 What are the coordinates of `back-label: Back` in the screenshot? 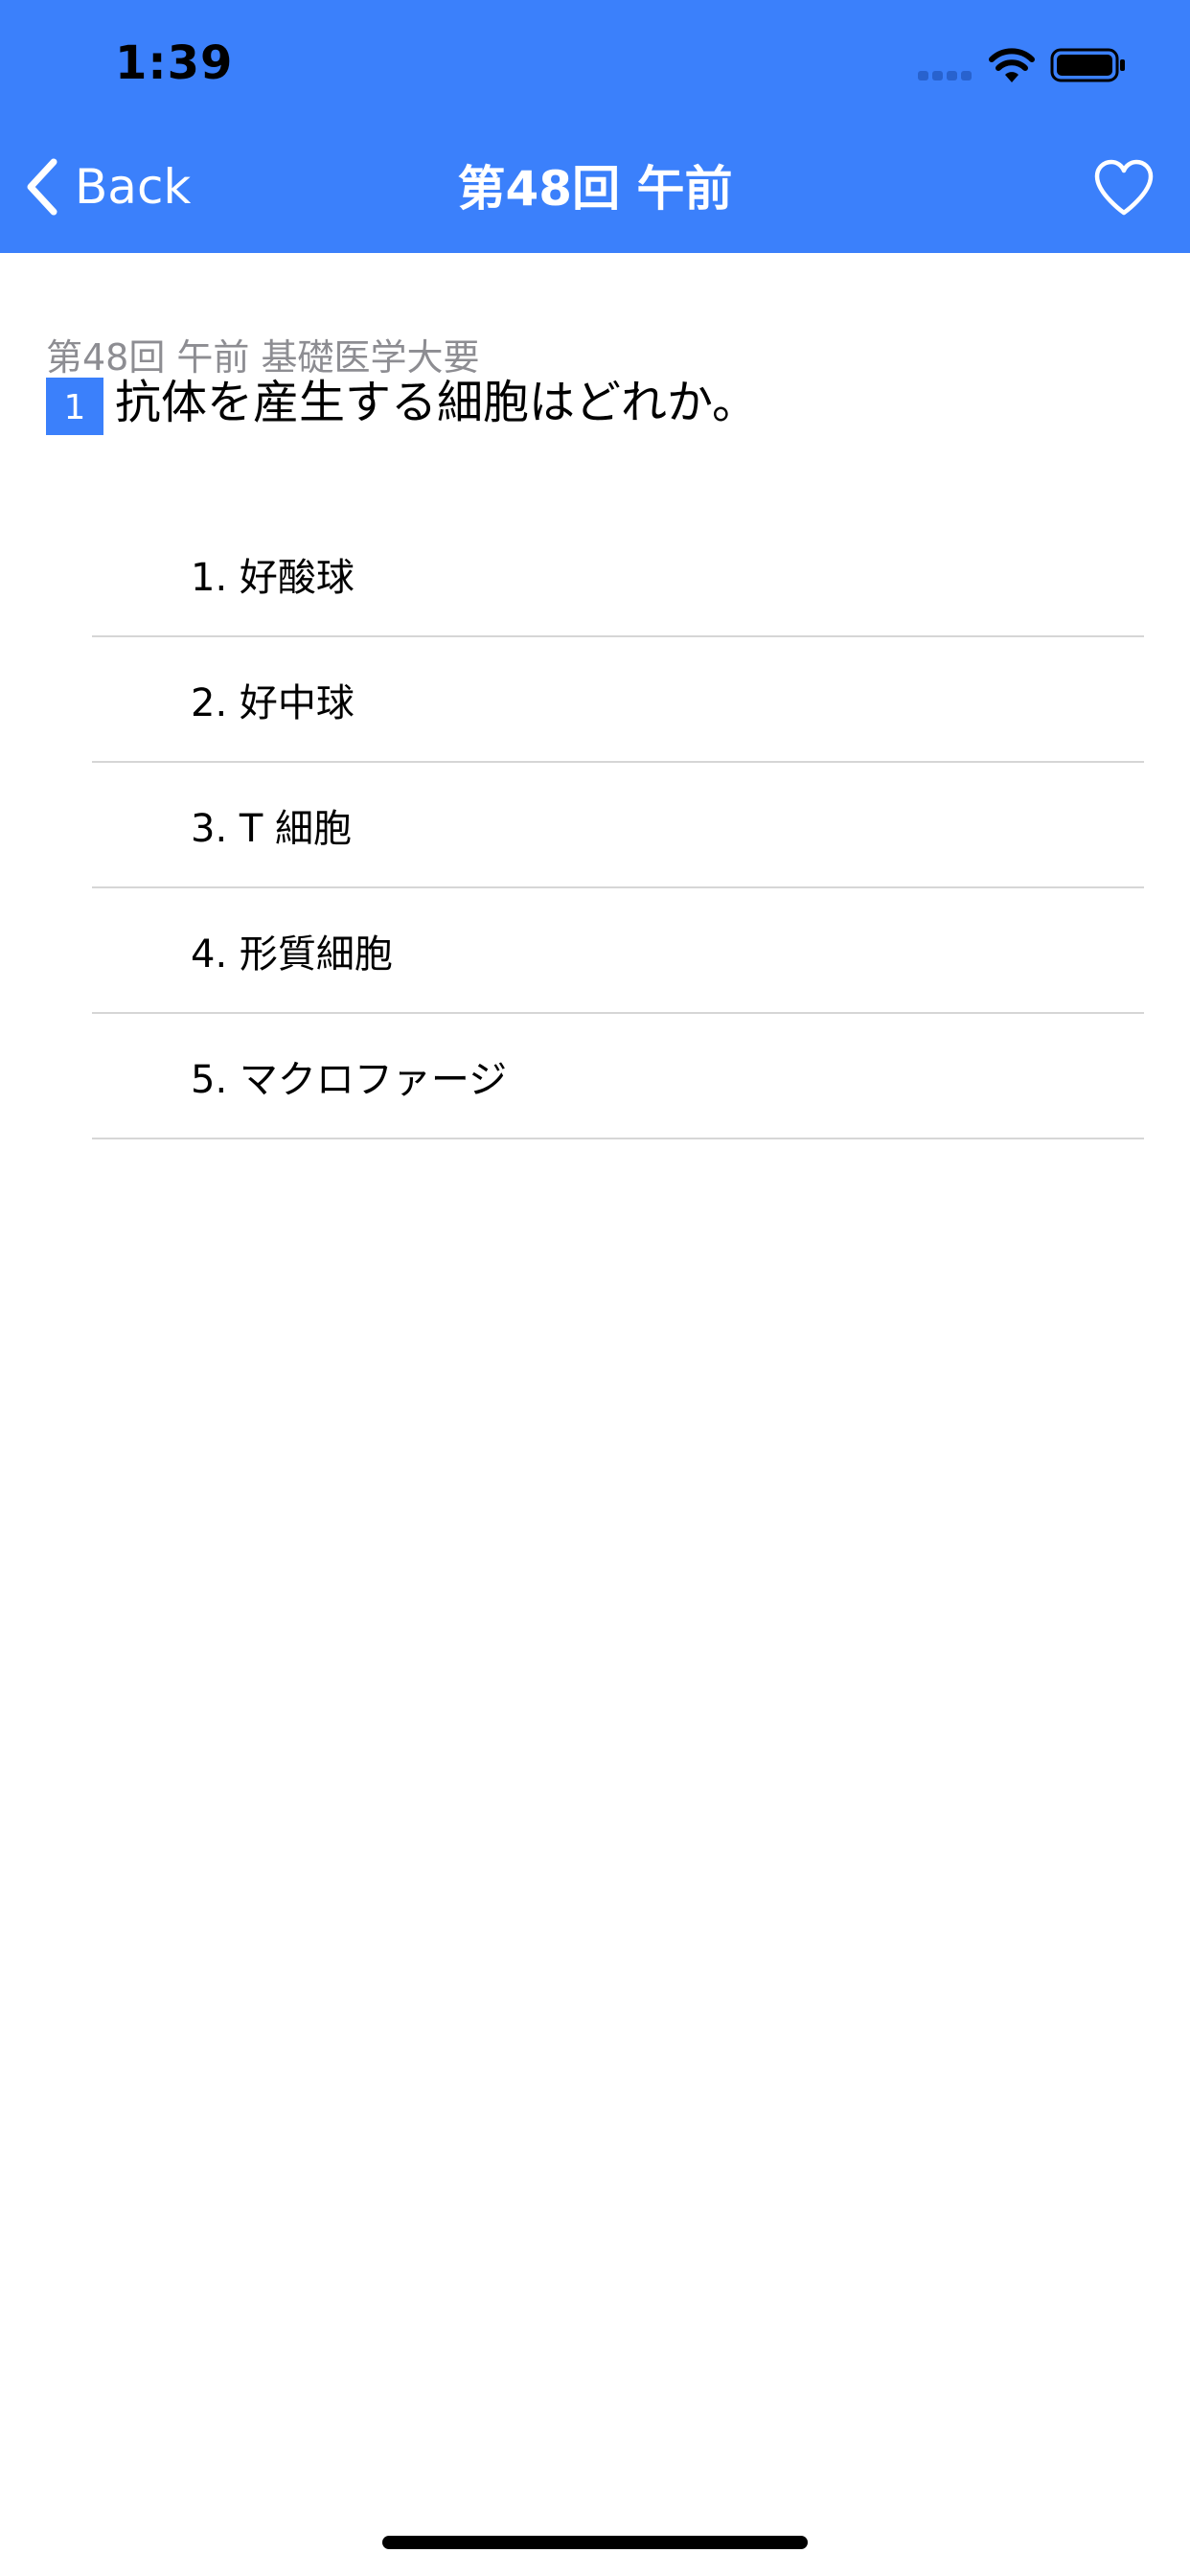 It's located at (133, 187).